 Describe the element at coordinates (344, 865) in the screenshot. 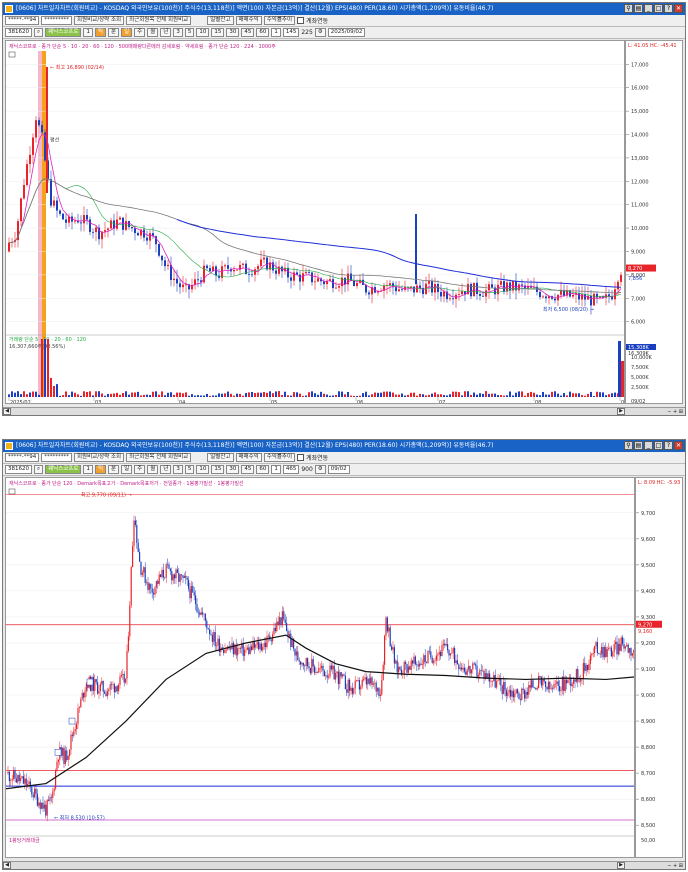

I see `minute-scrollbar: ◀ ▶ − + ⊞` at that location.